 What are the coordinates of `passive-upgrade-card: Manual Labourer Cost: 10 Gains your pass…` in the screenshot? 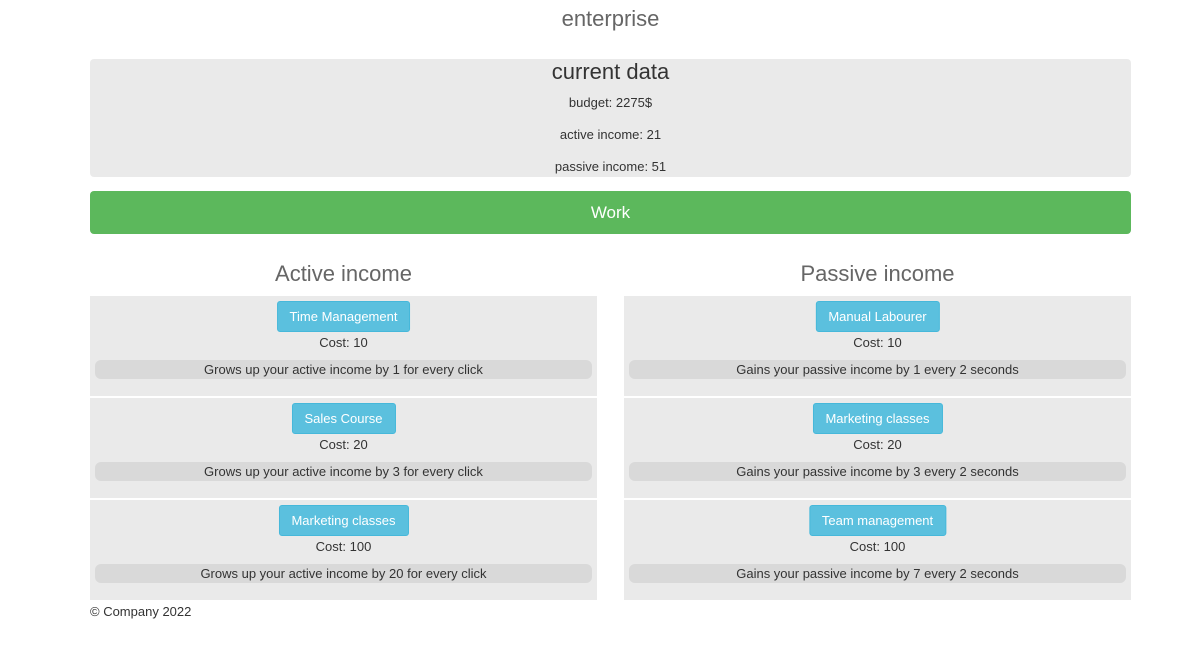 It's located at (877, 346).